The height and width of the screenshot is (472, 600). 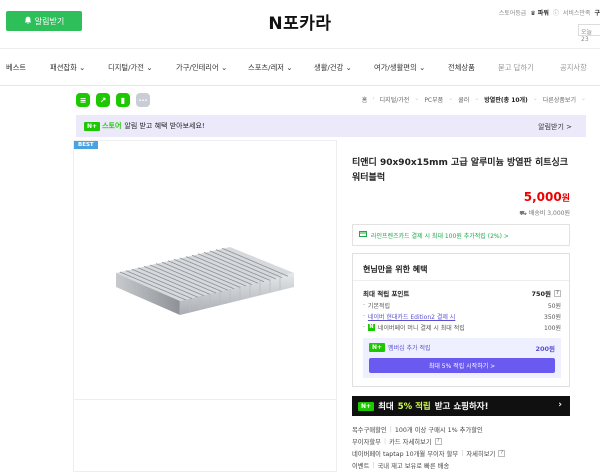 What do you see at coordinates (440, 236) in the screenshot?
I see `card-promo-text: 라인프렌즈카드 결제 시 최대 100원 추가적립 (2%) >` at bounding box center [440, 236].